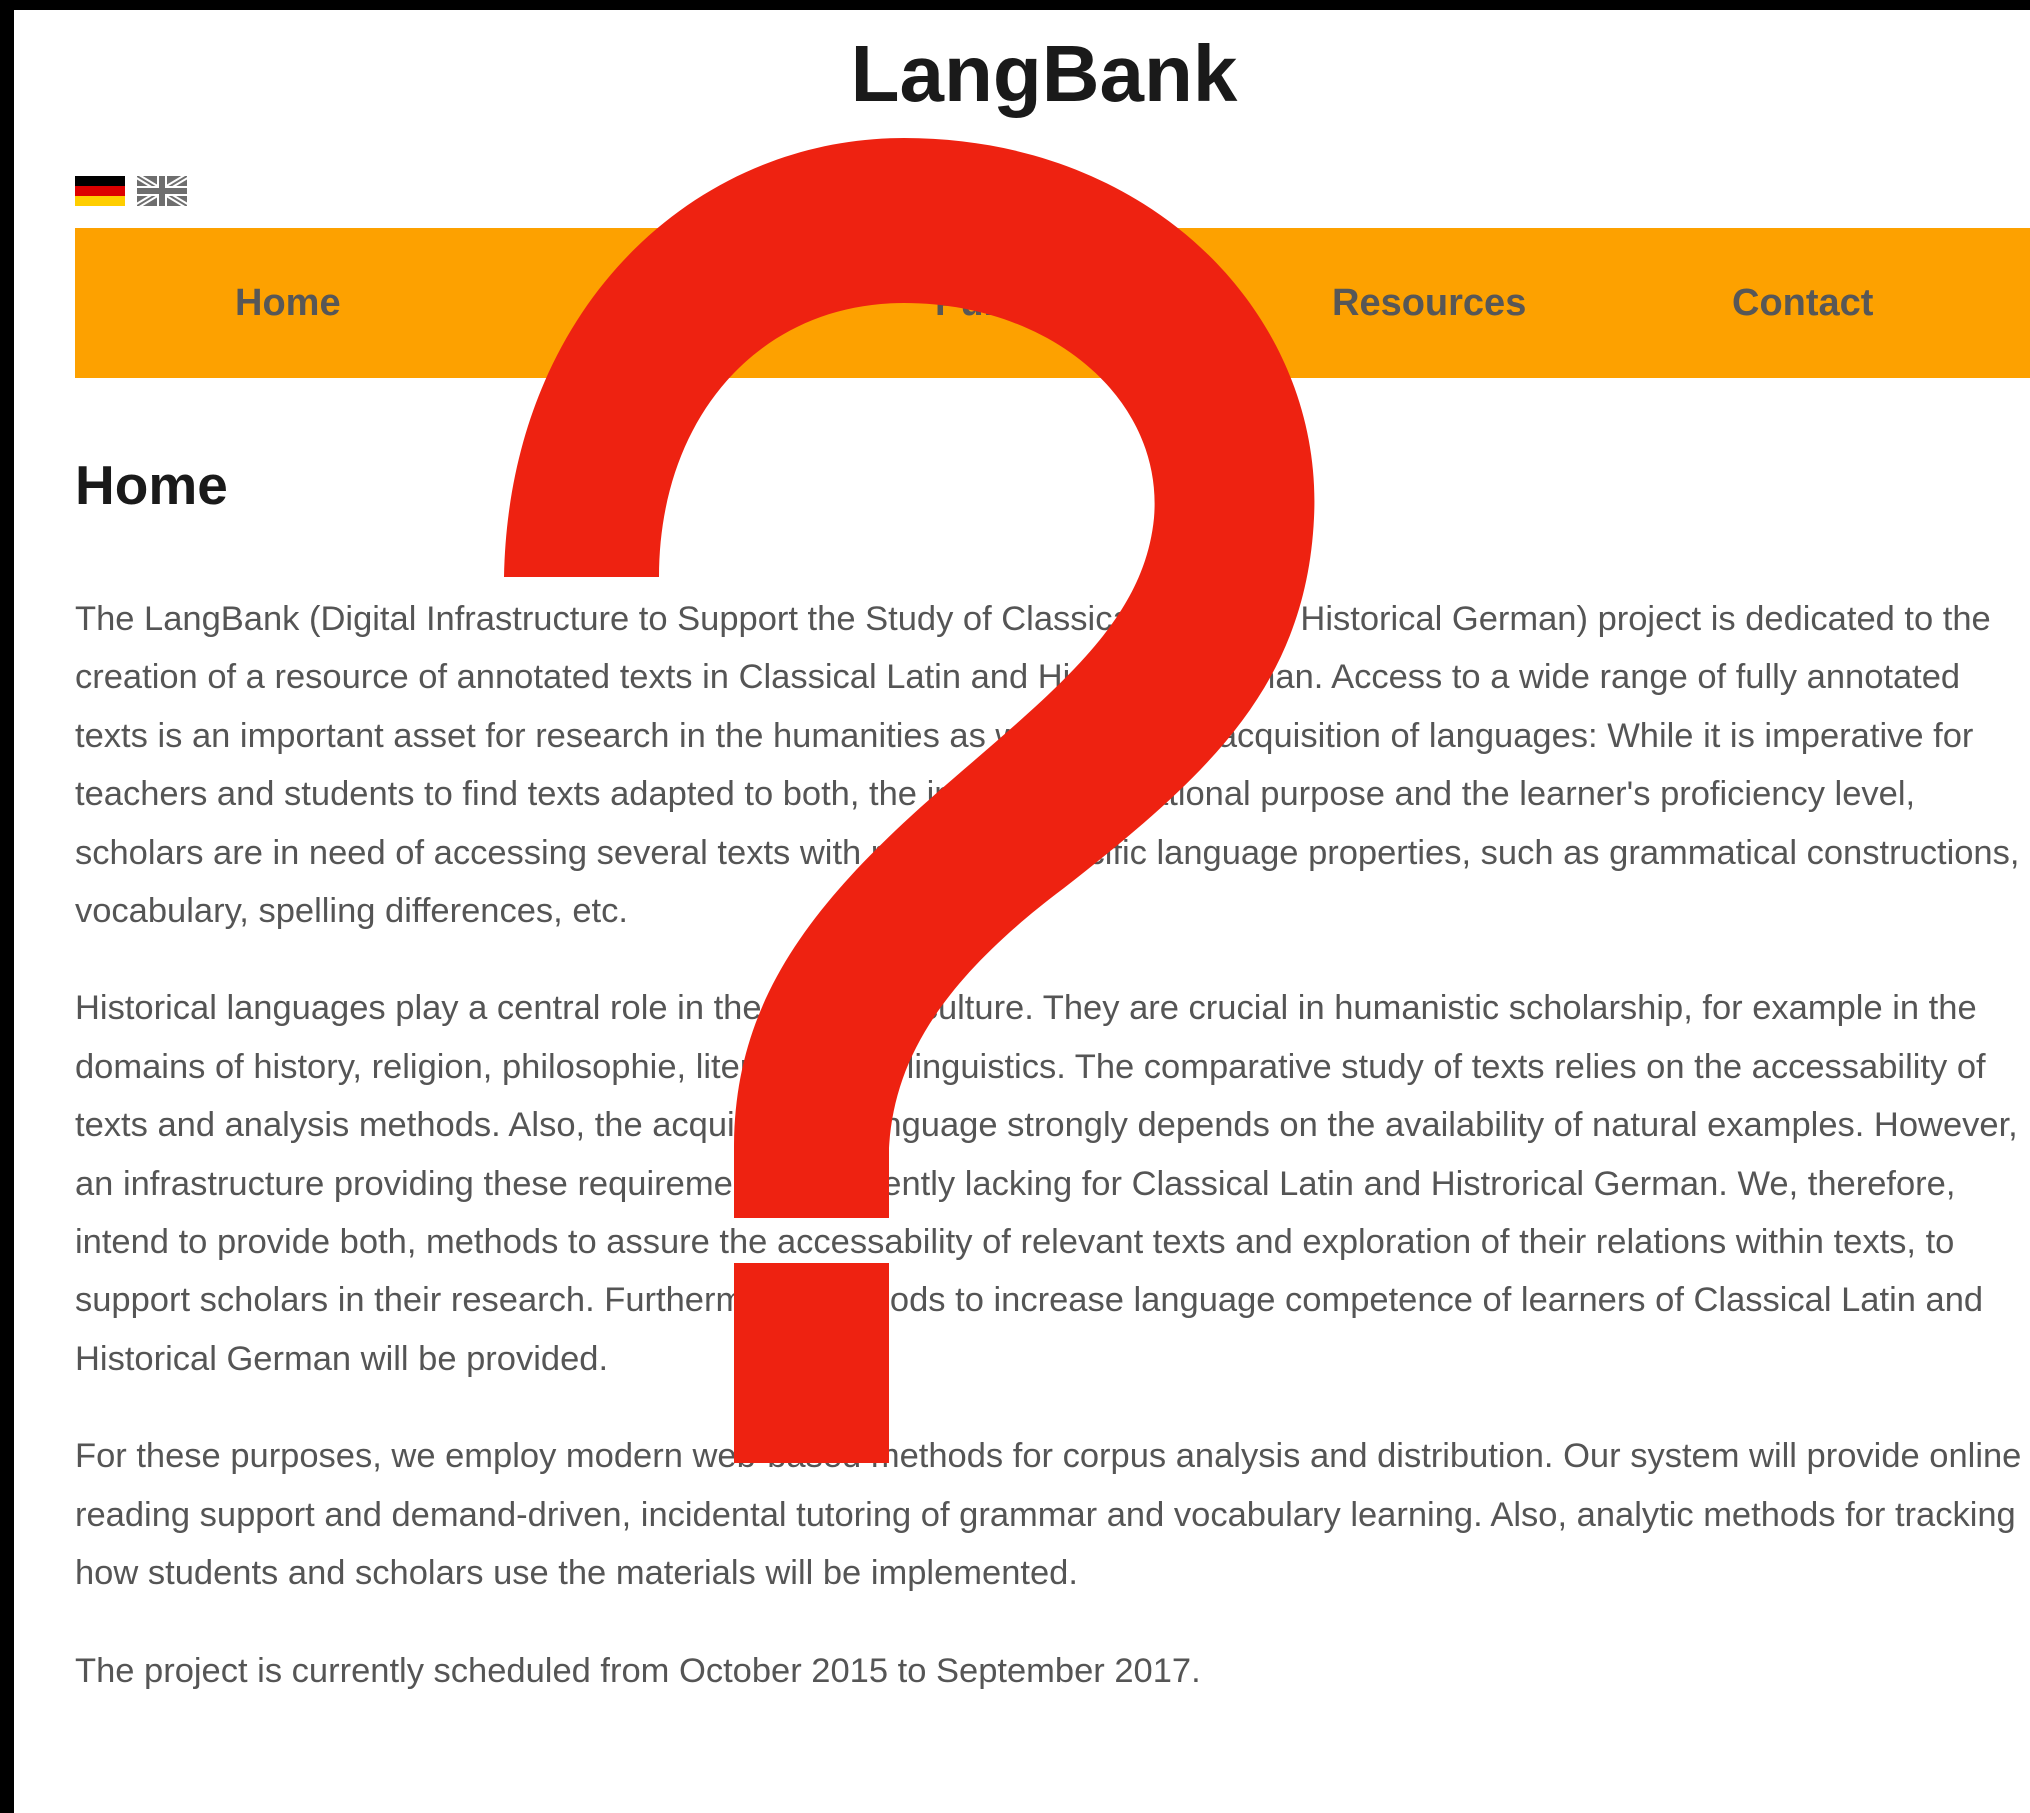  Describe the element at coordinates (1002, 303) in the screenshot. I see `nav-item-publications: Publica` at that location.